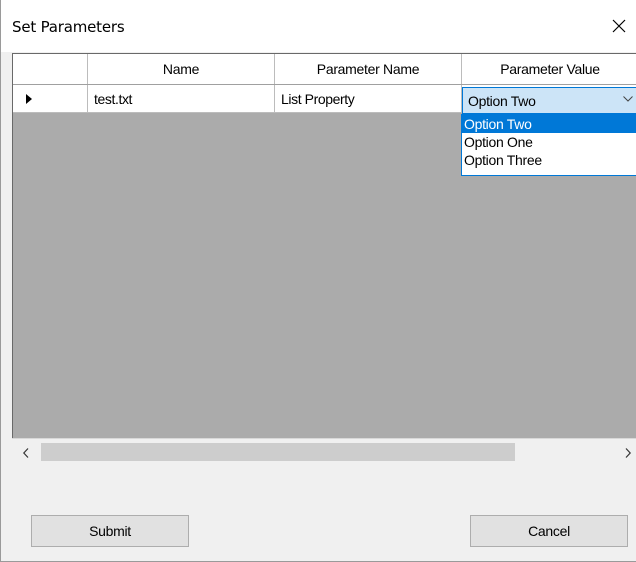  What do you see at coordinates (318, 26) in the screenshot?
I see `title-bar: Set Parameters` at bounding box center [318, 26].